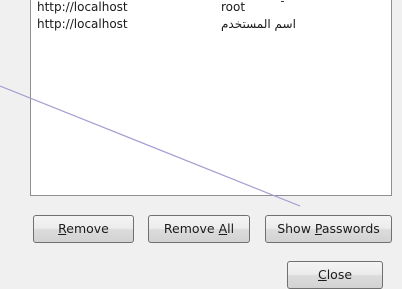  I want to click on close-mnemonic: C, so click(322, 274).